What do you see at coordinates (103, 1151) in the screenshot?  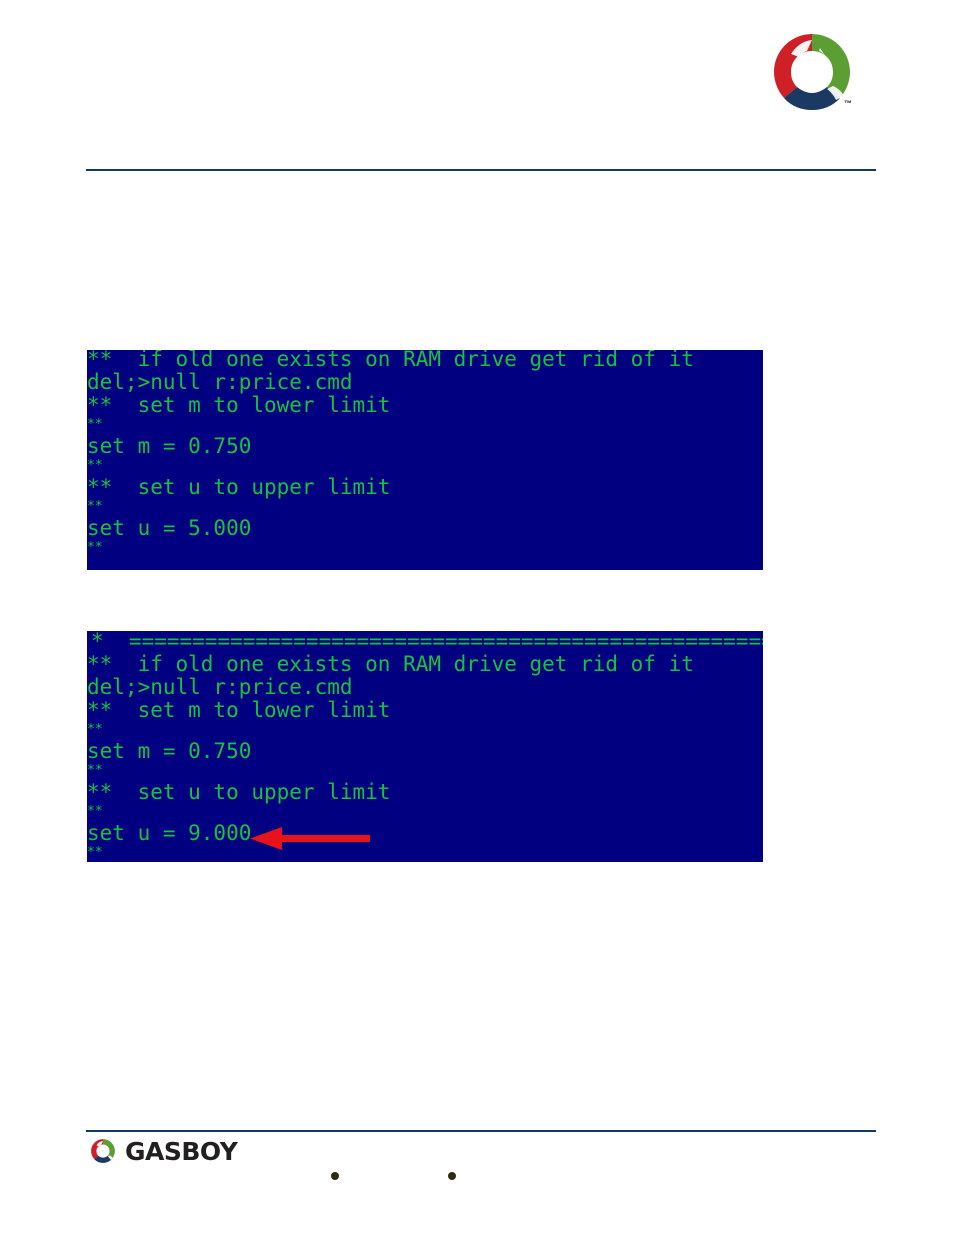 I see `gasboy-circle-logo-icon` at bounding box center [103, 1151].